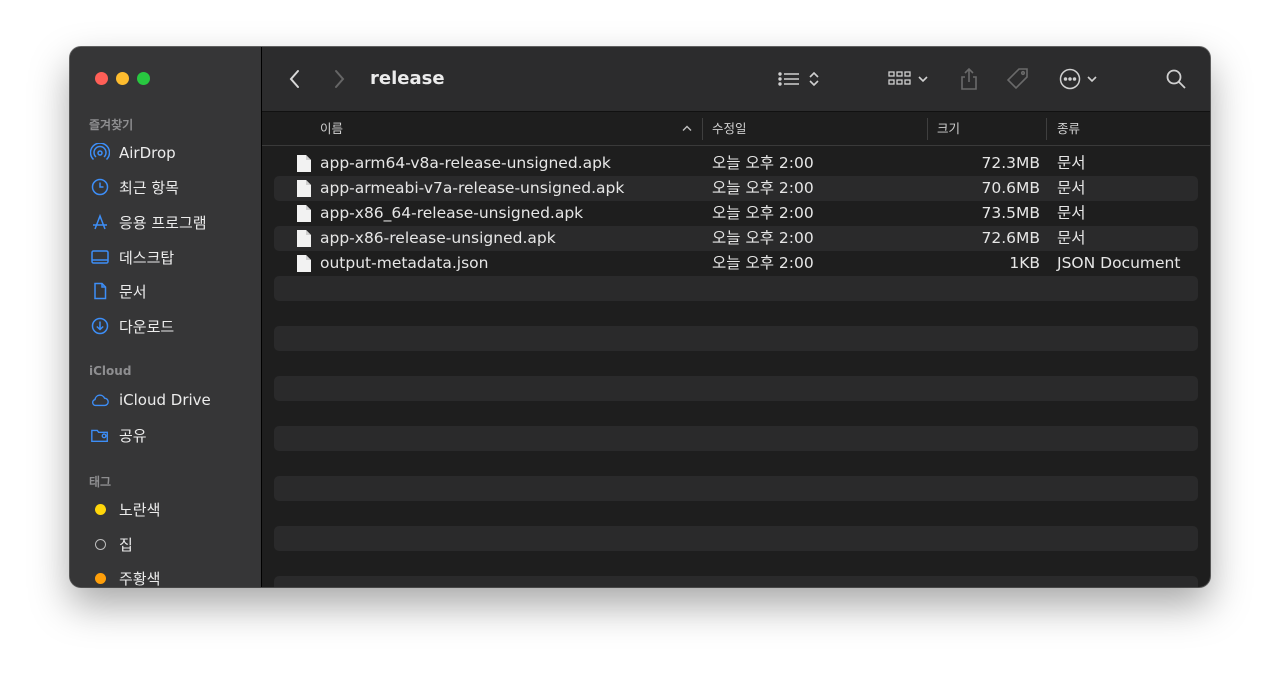  I want to click on file-size: 1KB, so click(1024, 263).